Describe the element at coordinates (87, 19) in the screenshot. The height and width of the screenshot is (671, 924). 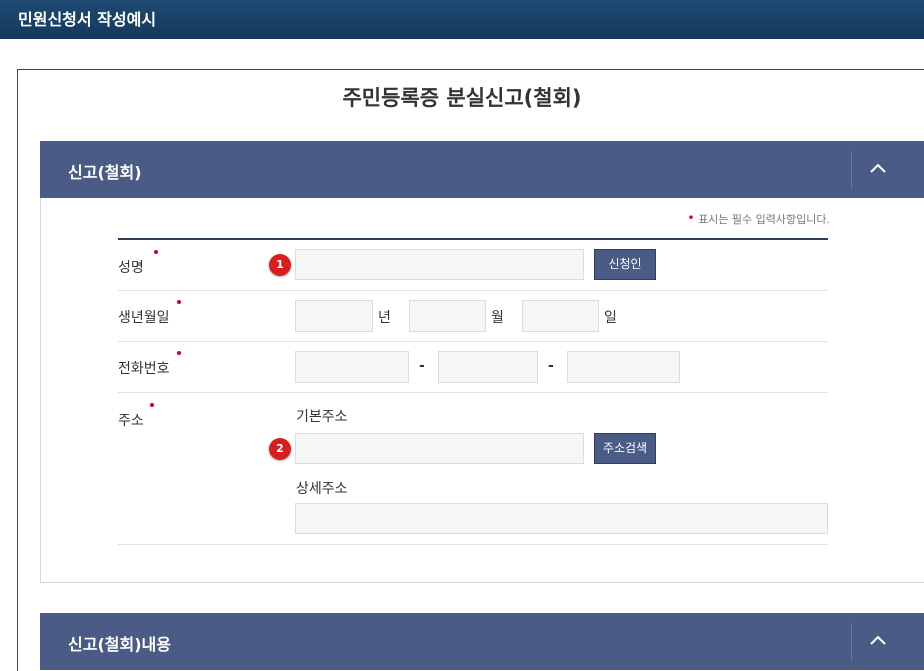
I see `app-header-title: 민원신청서 작성예시` at that location.